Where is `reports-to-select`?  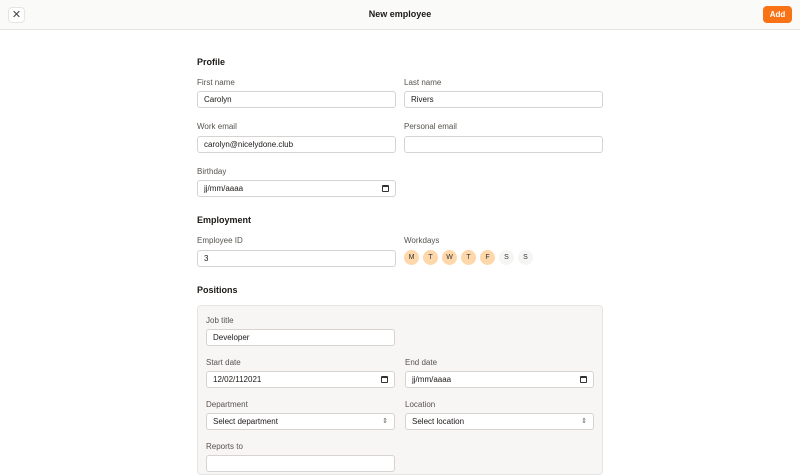
reports-to-select is located at coordinates (300, 463).